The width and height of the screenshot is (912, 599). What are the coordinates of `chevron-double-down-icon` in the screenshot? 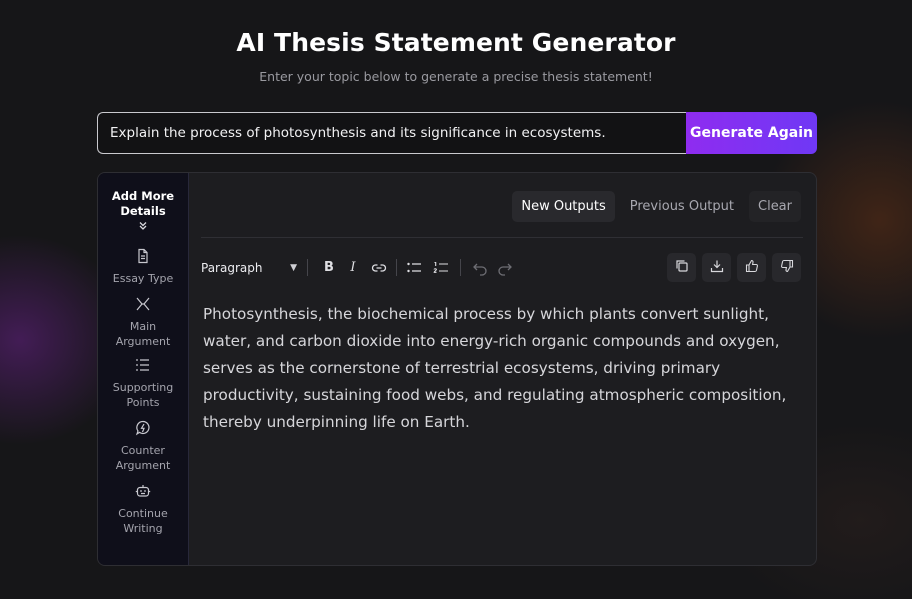 It's located at (143, 227).